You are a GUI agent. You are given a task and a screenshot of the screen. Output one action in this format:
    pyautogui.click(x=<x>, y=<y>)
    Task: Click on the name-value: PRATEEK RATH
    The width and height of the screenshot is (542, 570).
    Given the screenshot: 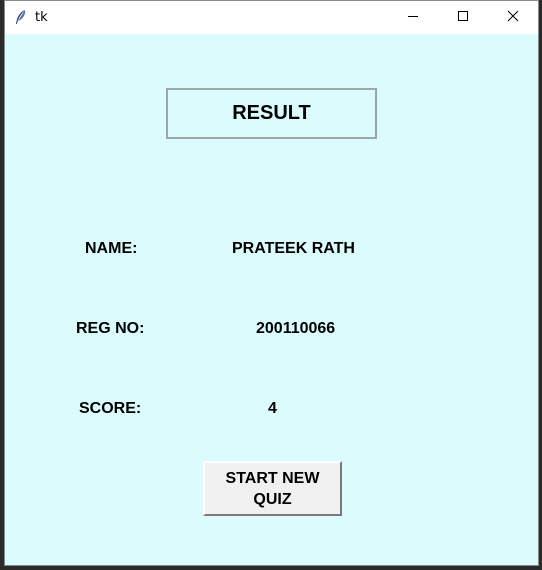 What is the action you would take?
    pyautogui.click(x=293, y=248)
    